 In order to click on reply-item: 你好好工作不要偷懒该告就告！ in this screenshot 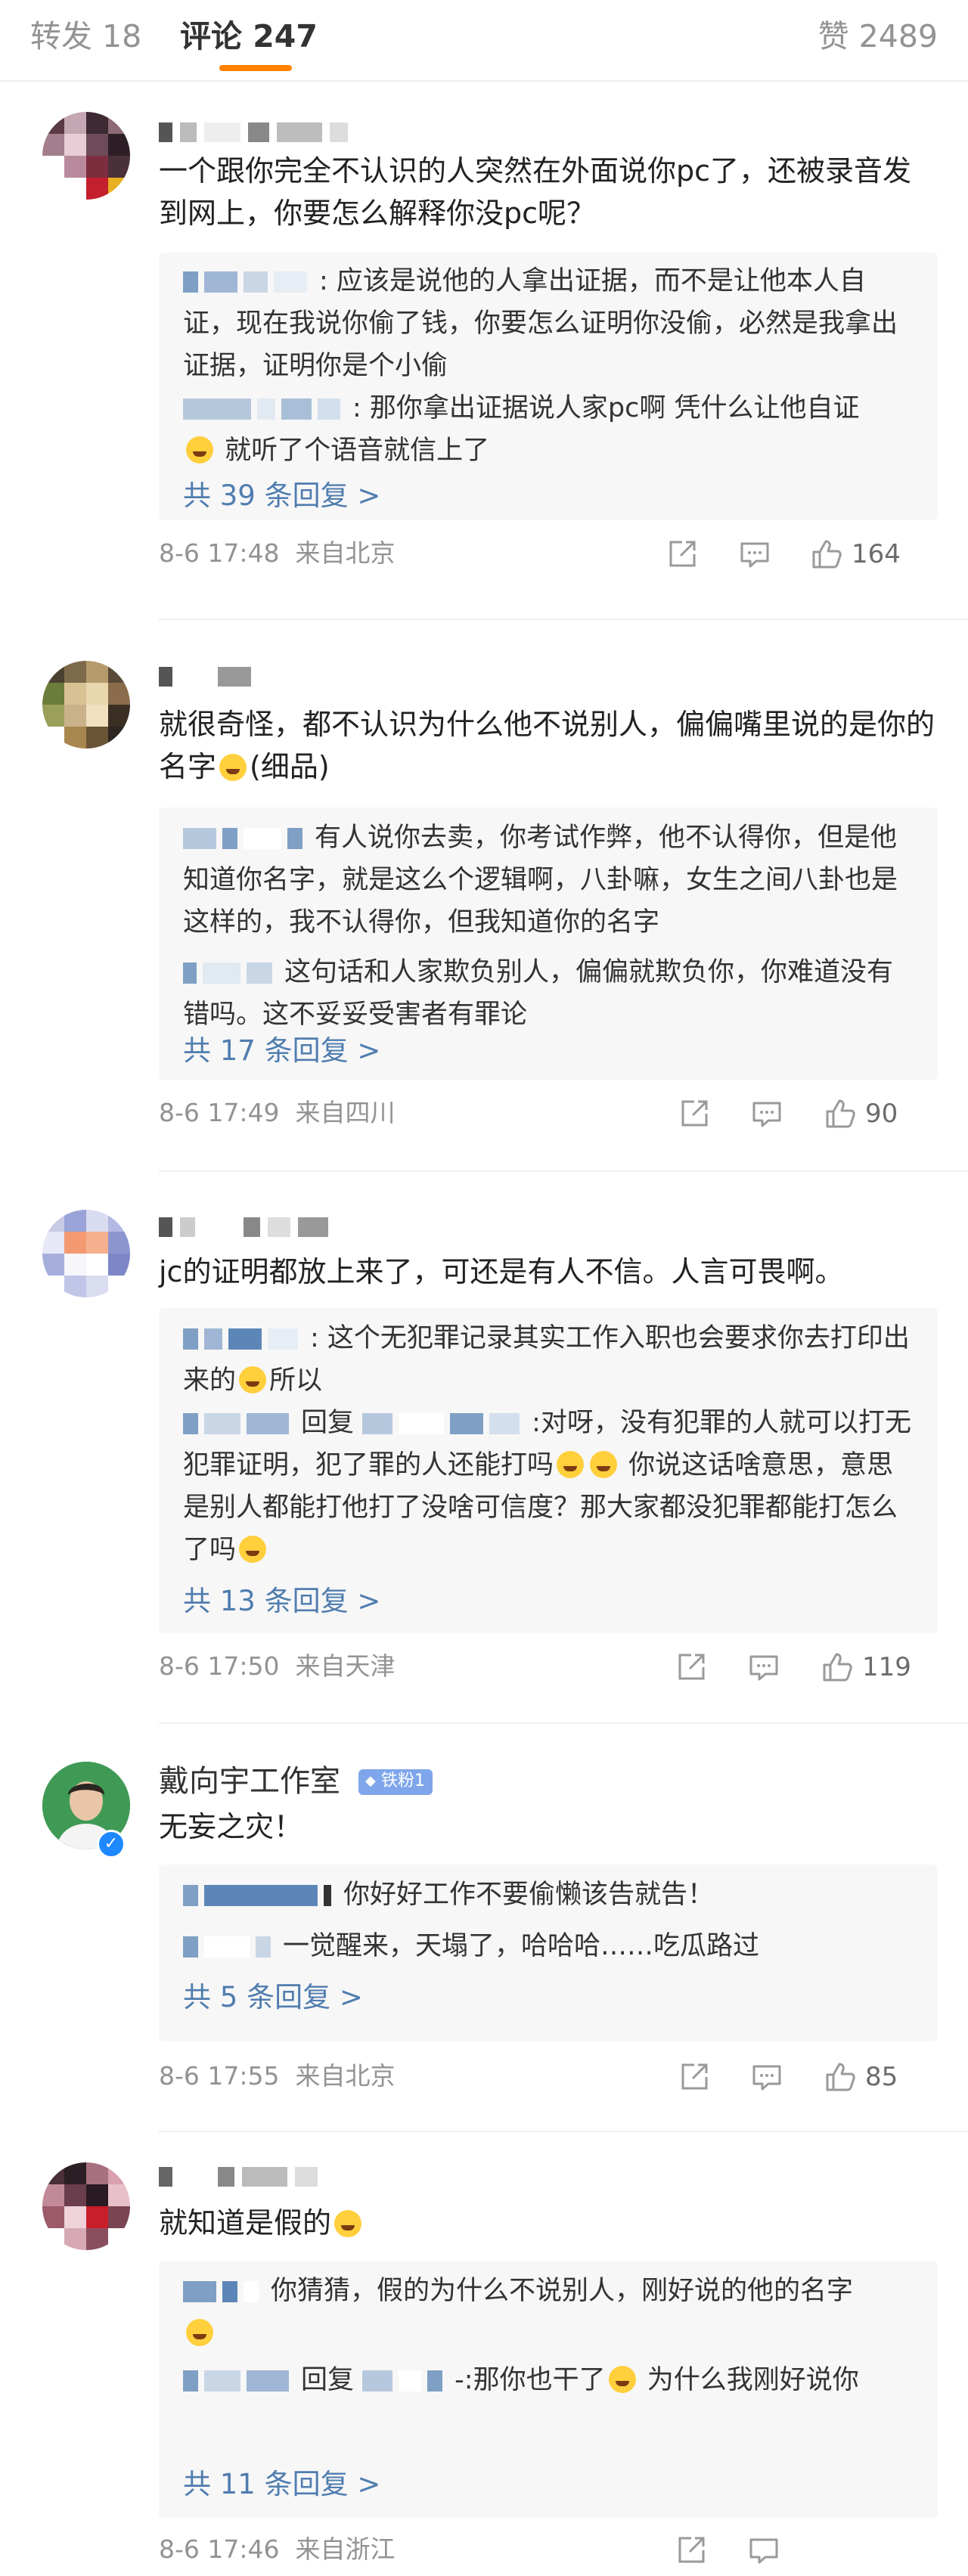, I will do `click(548, 1895)`.